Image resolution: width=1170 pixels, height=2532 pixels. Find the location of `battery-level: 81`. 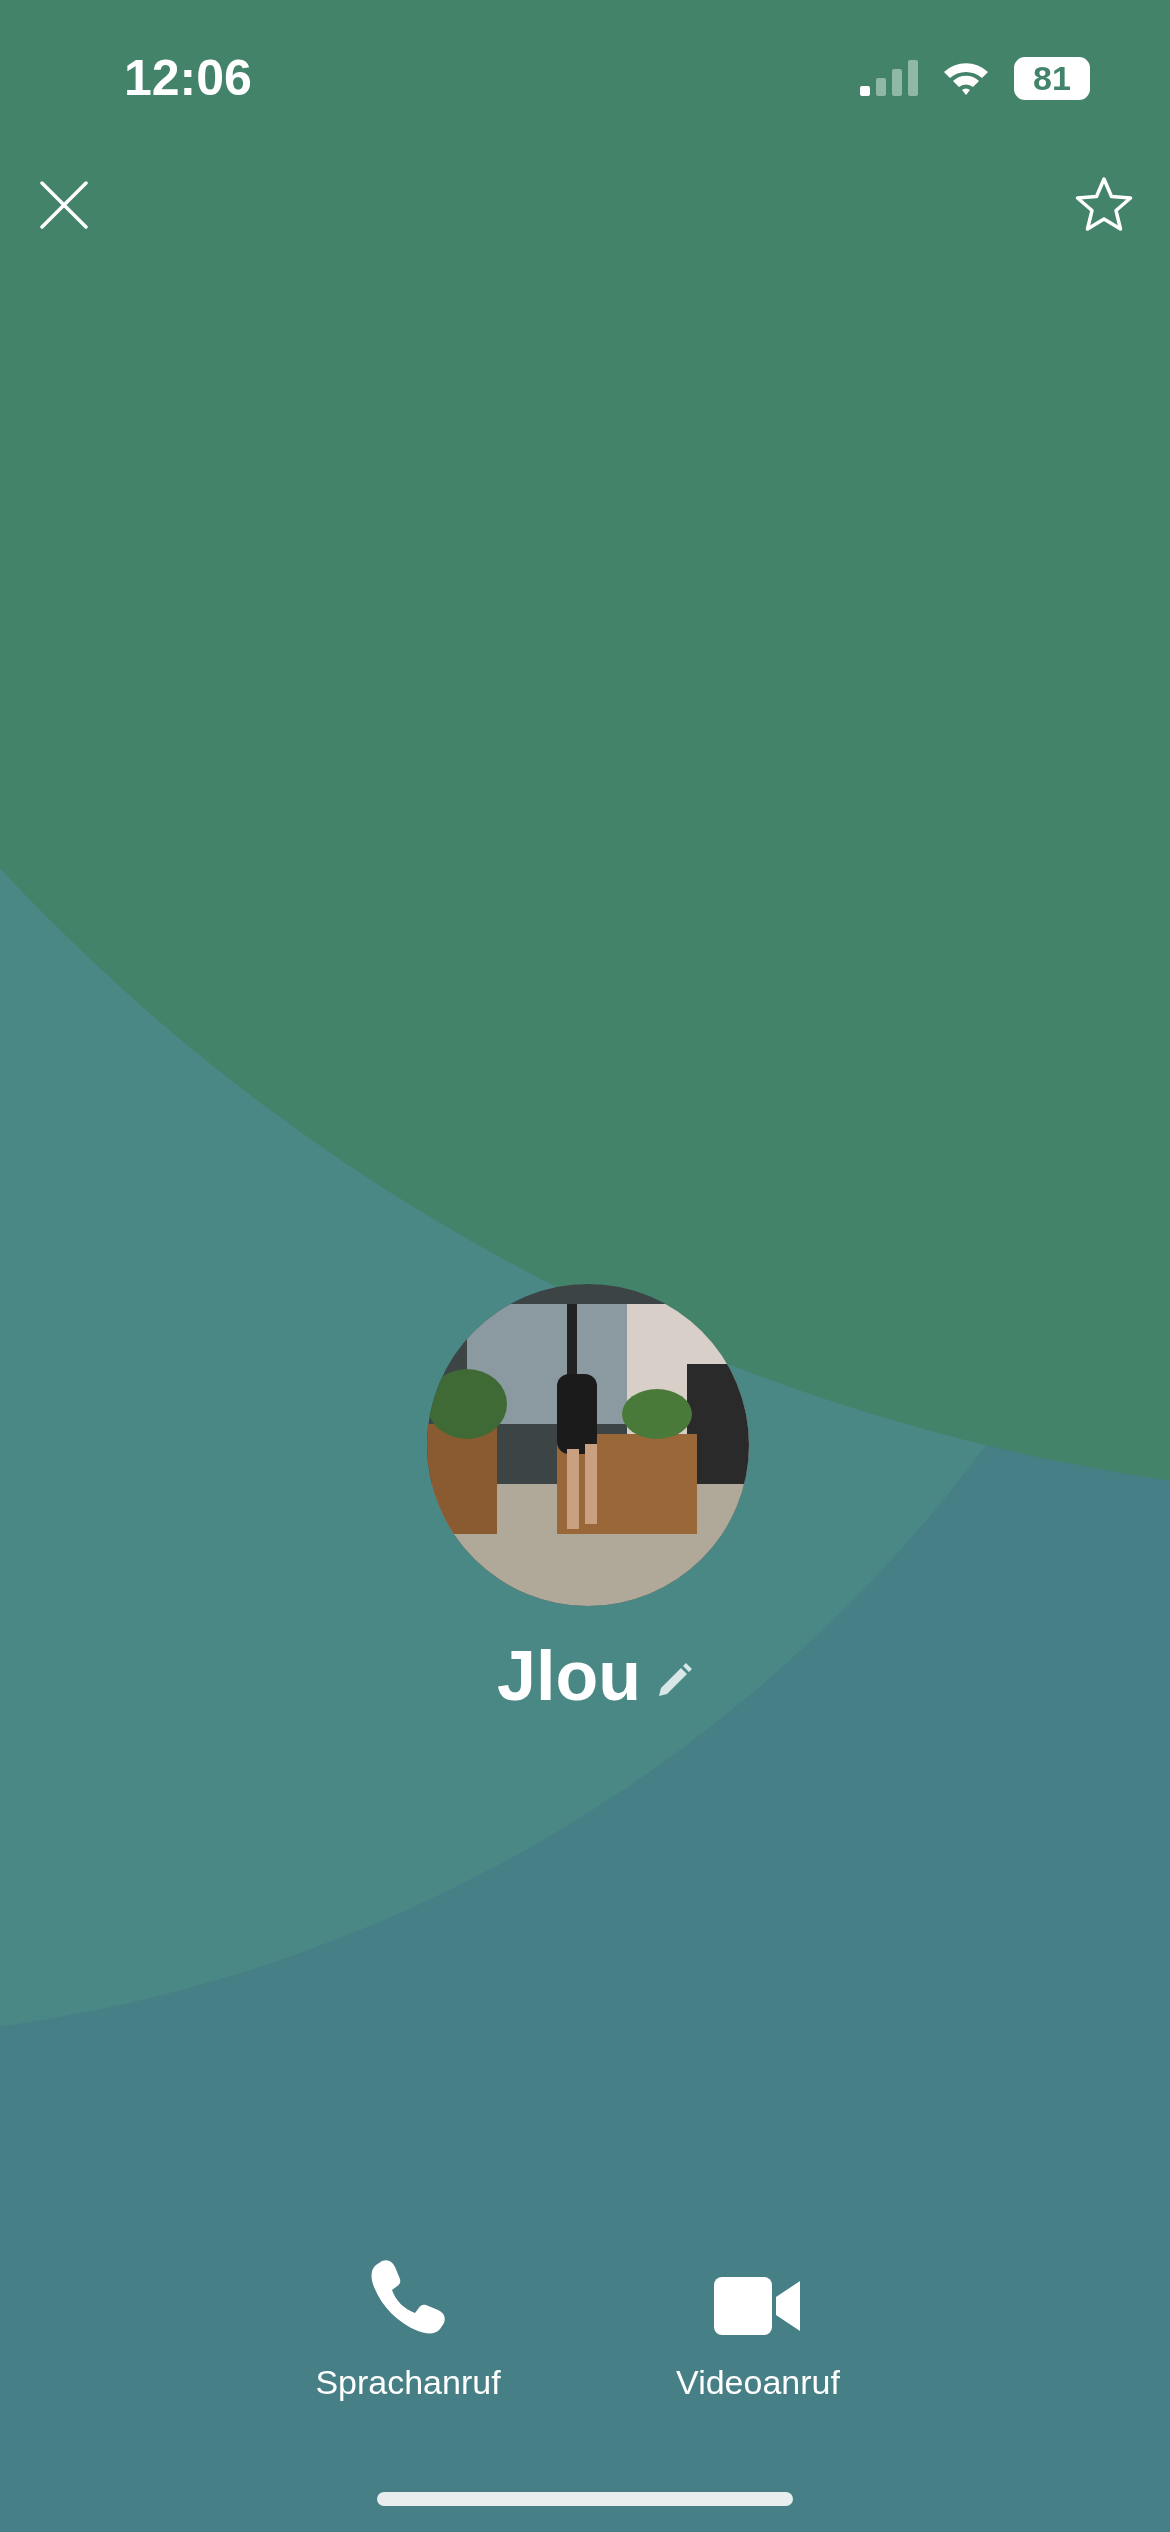

battery-level: 81 is located at coordinates (1052, 78).